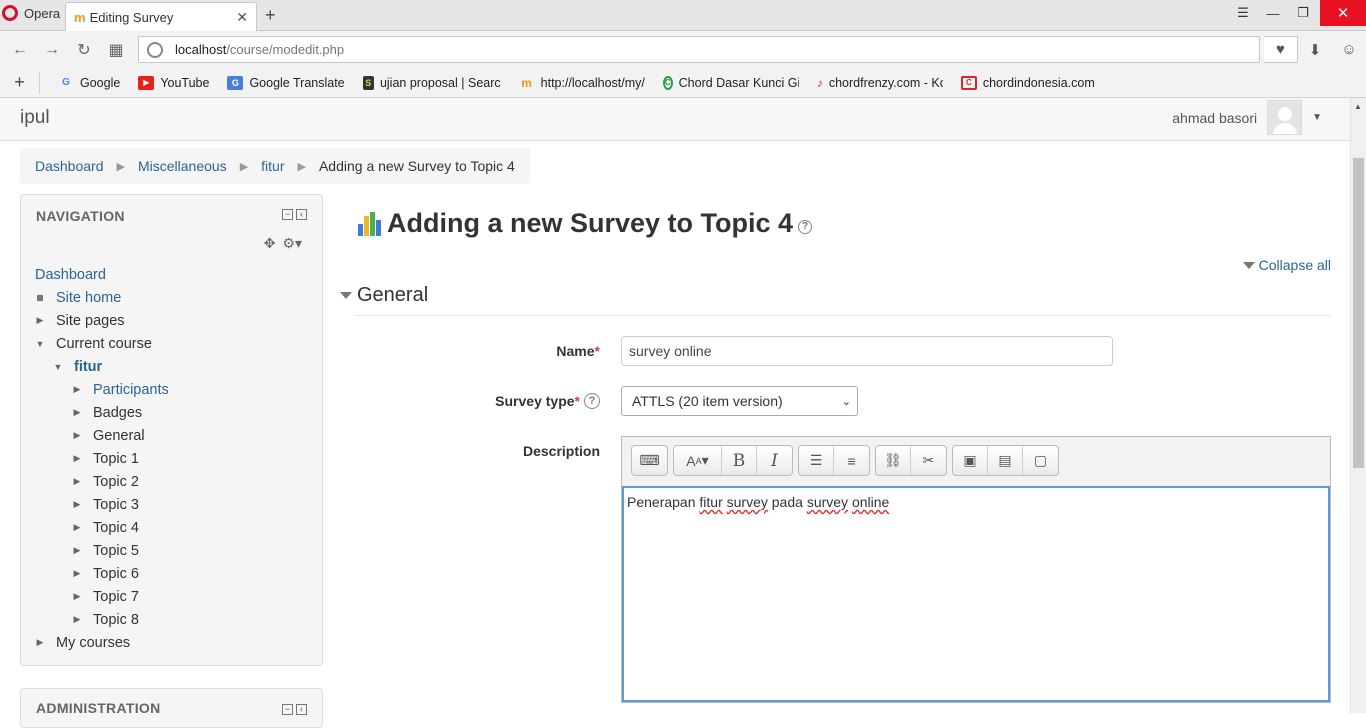 Image resolution: width=1366 pixels, height=728 pixels. Describe the element at coordinates (582, 83) in the screenshot. I see `bookmark-localhost-my: m http://localhost/my/` at that location.